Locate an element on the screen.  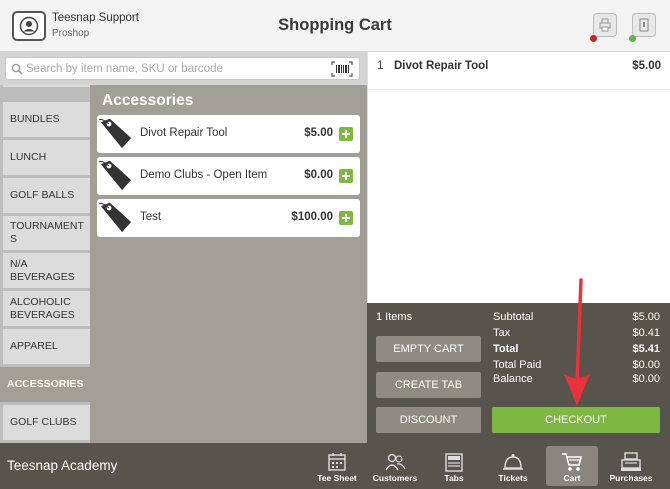
category-item-accessories: ACCESSORIES is located at coordinates (45, 384).